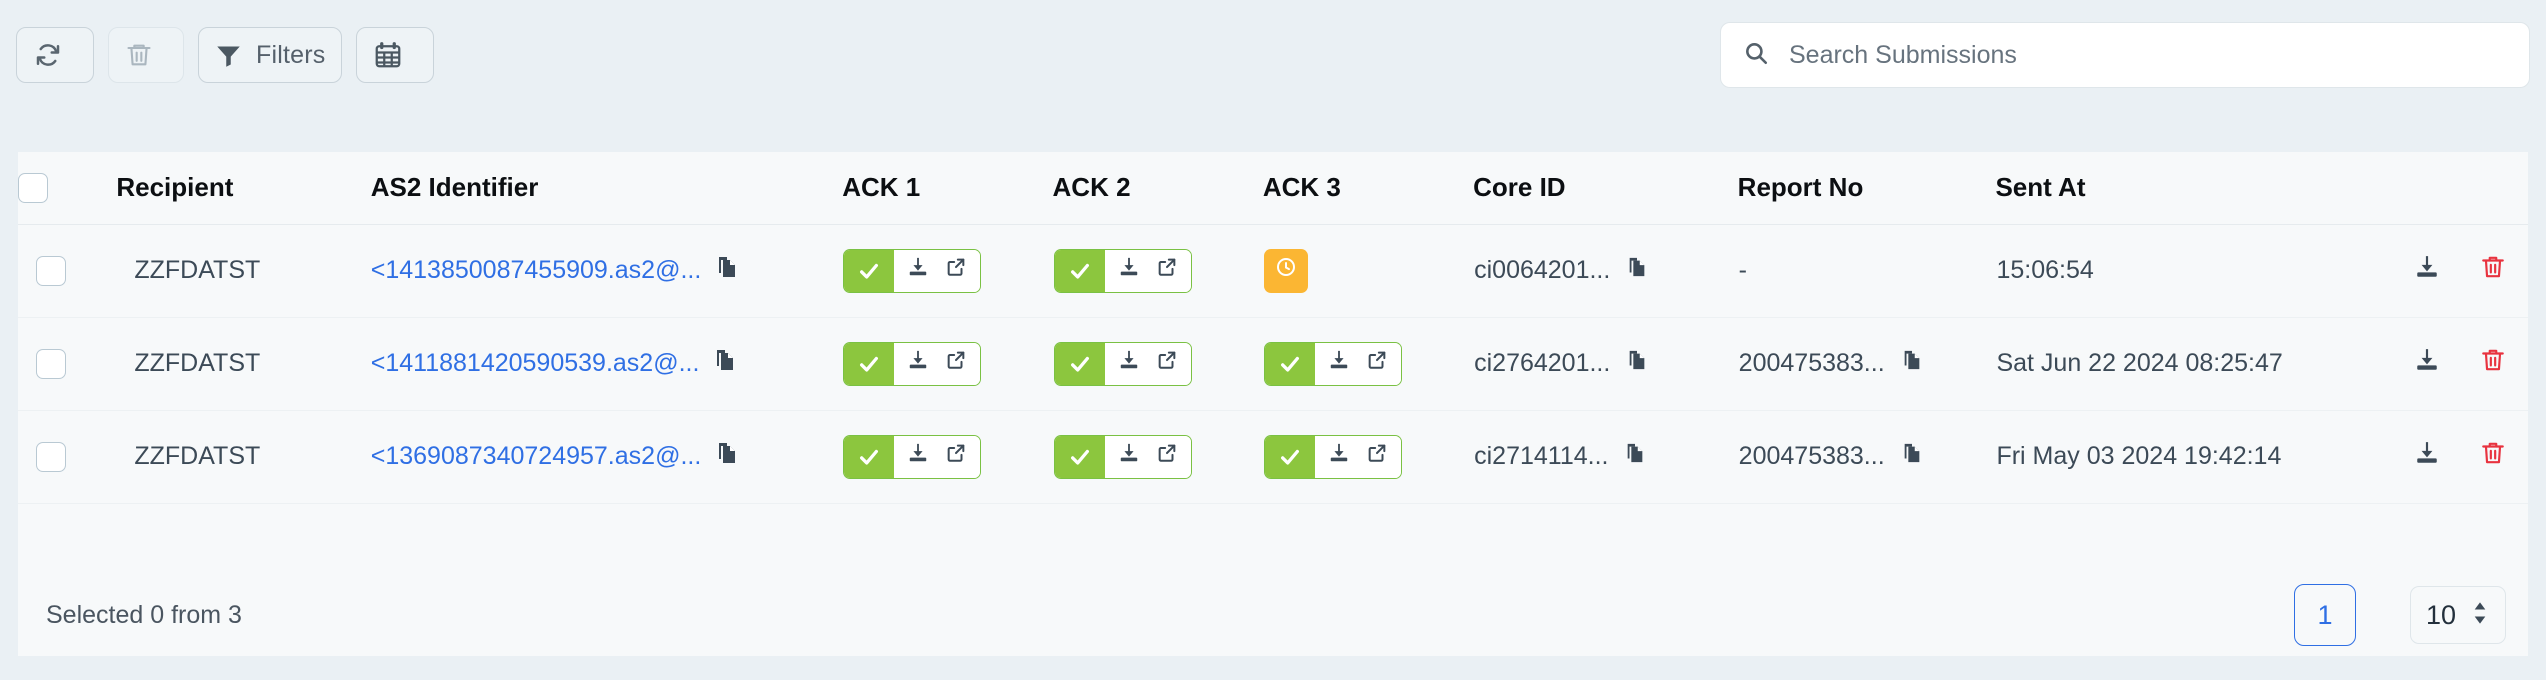 The height and width of the screenshot is (680, 2546). What do you see at coordinates (947, 188) in the screenshot?
I see `header-ack1: ACK 1` at bounding box center [947, 188].